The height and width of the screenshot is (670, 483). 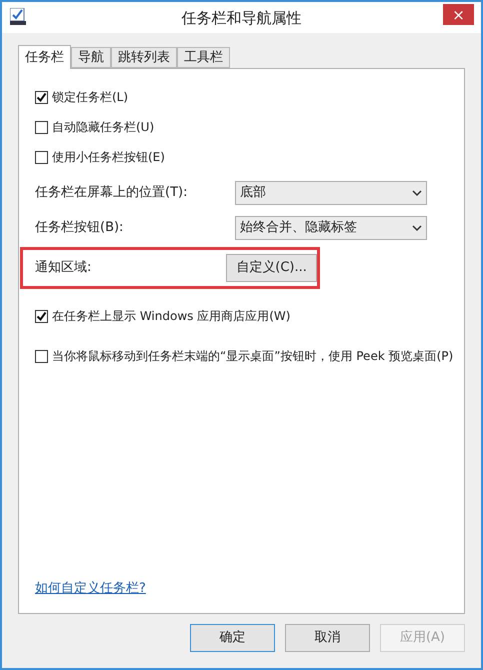 What do you see at coordinates (79, 228) in the screenshot?
I see `setting-label: 任务栏按钮(B):` at bounding box center [79, 228].